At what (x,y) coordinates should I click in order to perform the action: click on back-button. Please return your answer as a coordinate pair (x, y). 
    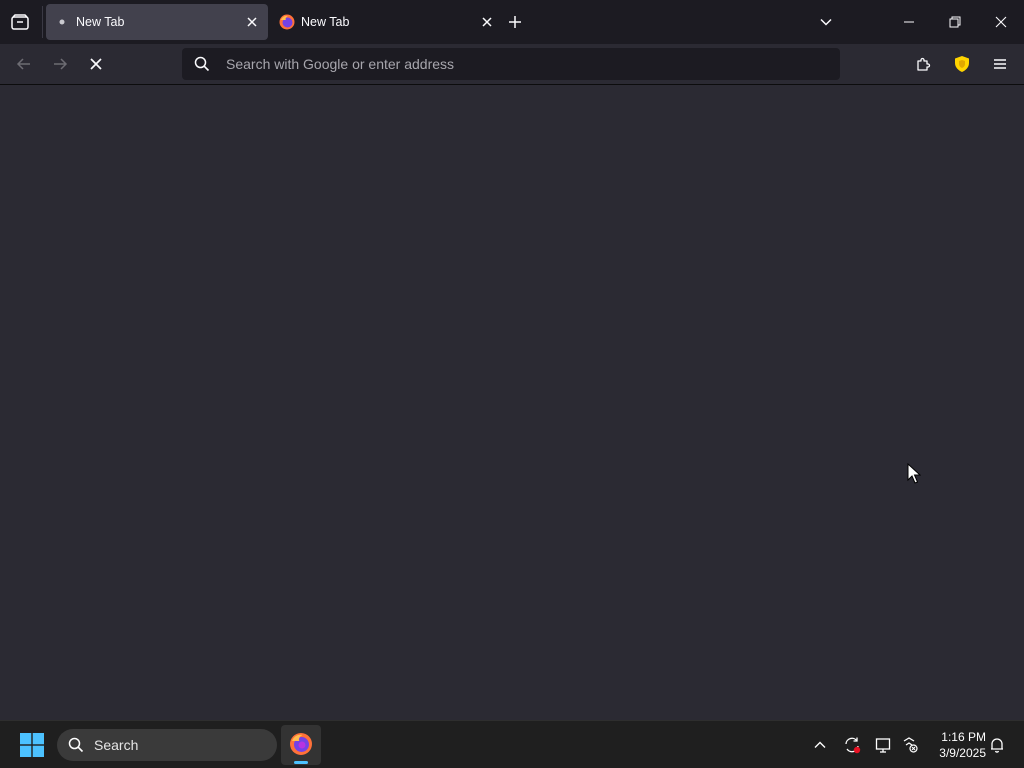
    Looking at the image, I should click on (24, 64).